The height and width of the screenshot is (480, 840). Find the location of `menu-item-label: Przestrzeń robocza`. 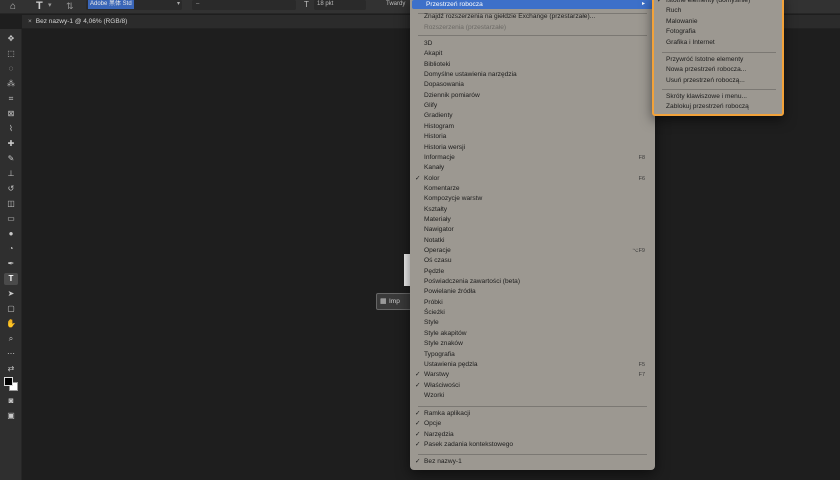

menu-item-label: Przestrzeń robocza is located at coordinates (454, 4).